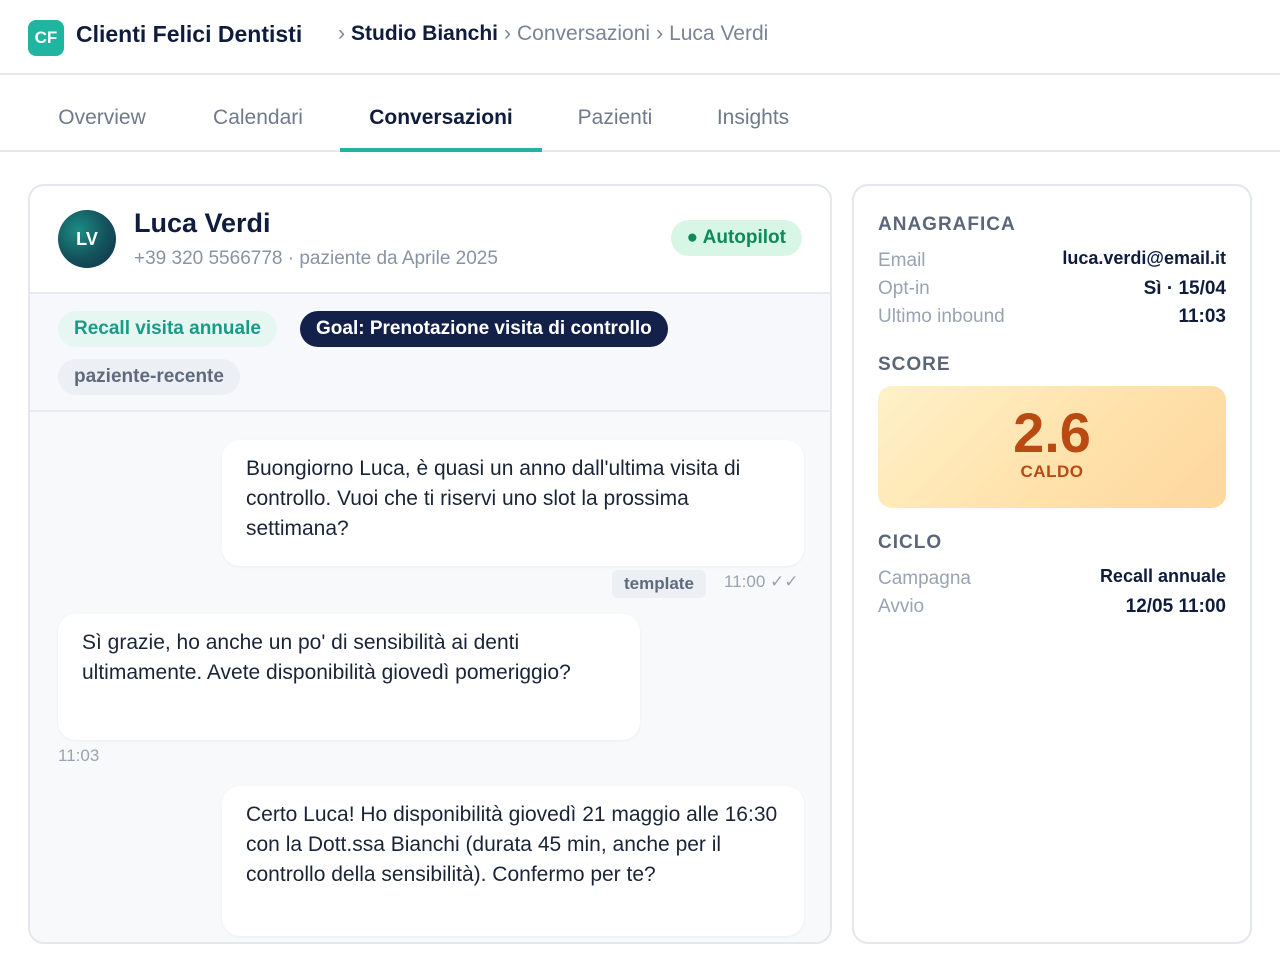 This screenshot has height=960, width=1280. Describe the element at coordinates (910, 542) in the screenshot. I see `section-title-ciclo: CICLO` at that location.